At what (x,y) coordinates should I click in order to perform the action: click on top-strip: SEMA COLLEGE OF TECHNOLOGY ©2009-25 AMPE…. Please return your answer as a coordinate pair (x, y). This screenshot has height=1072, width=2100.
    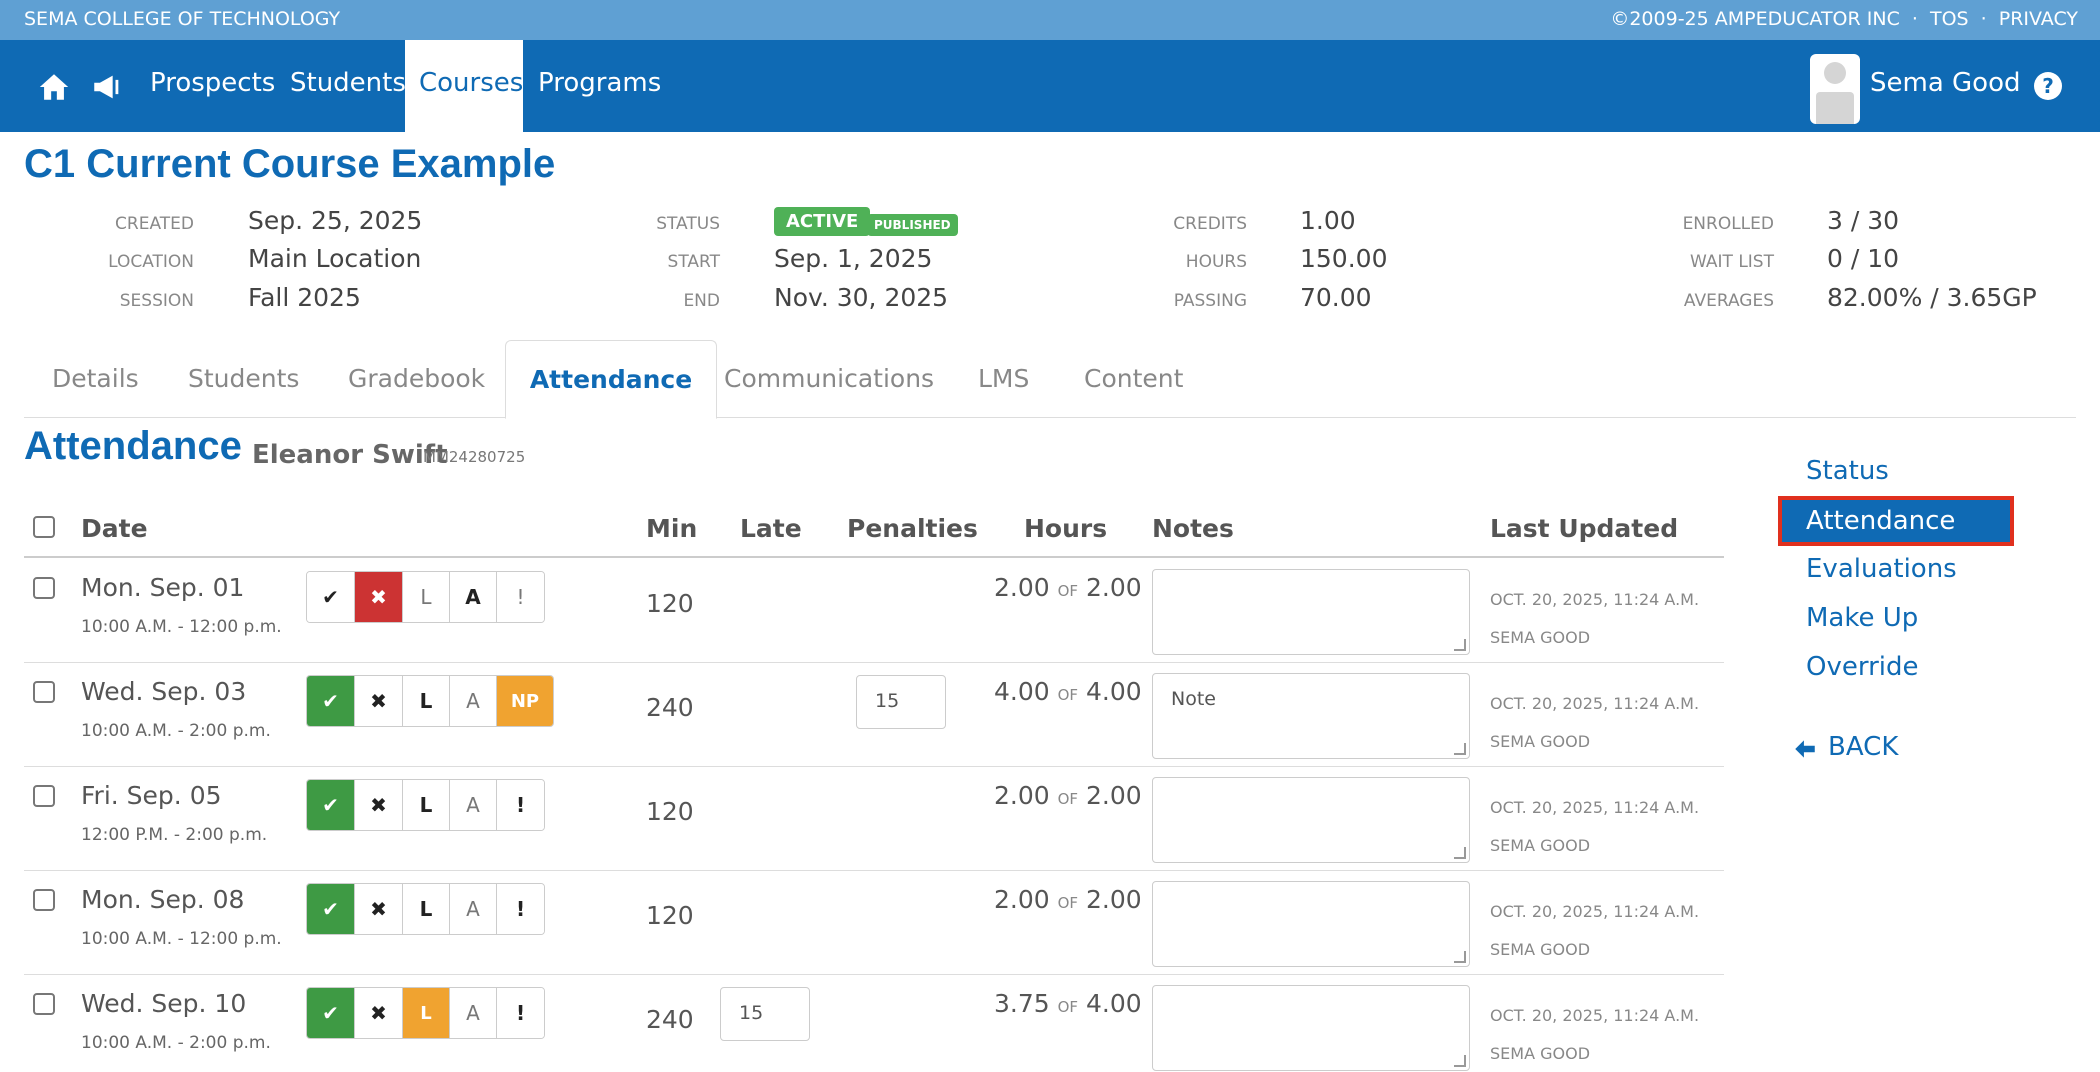
    Looking at the image, I should click on (1050, 20).